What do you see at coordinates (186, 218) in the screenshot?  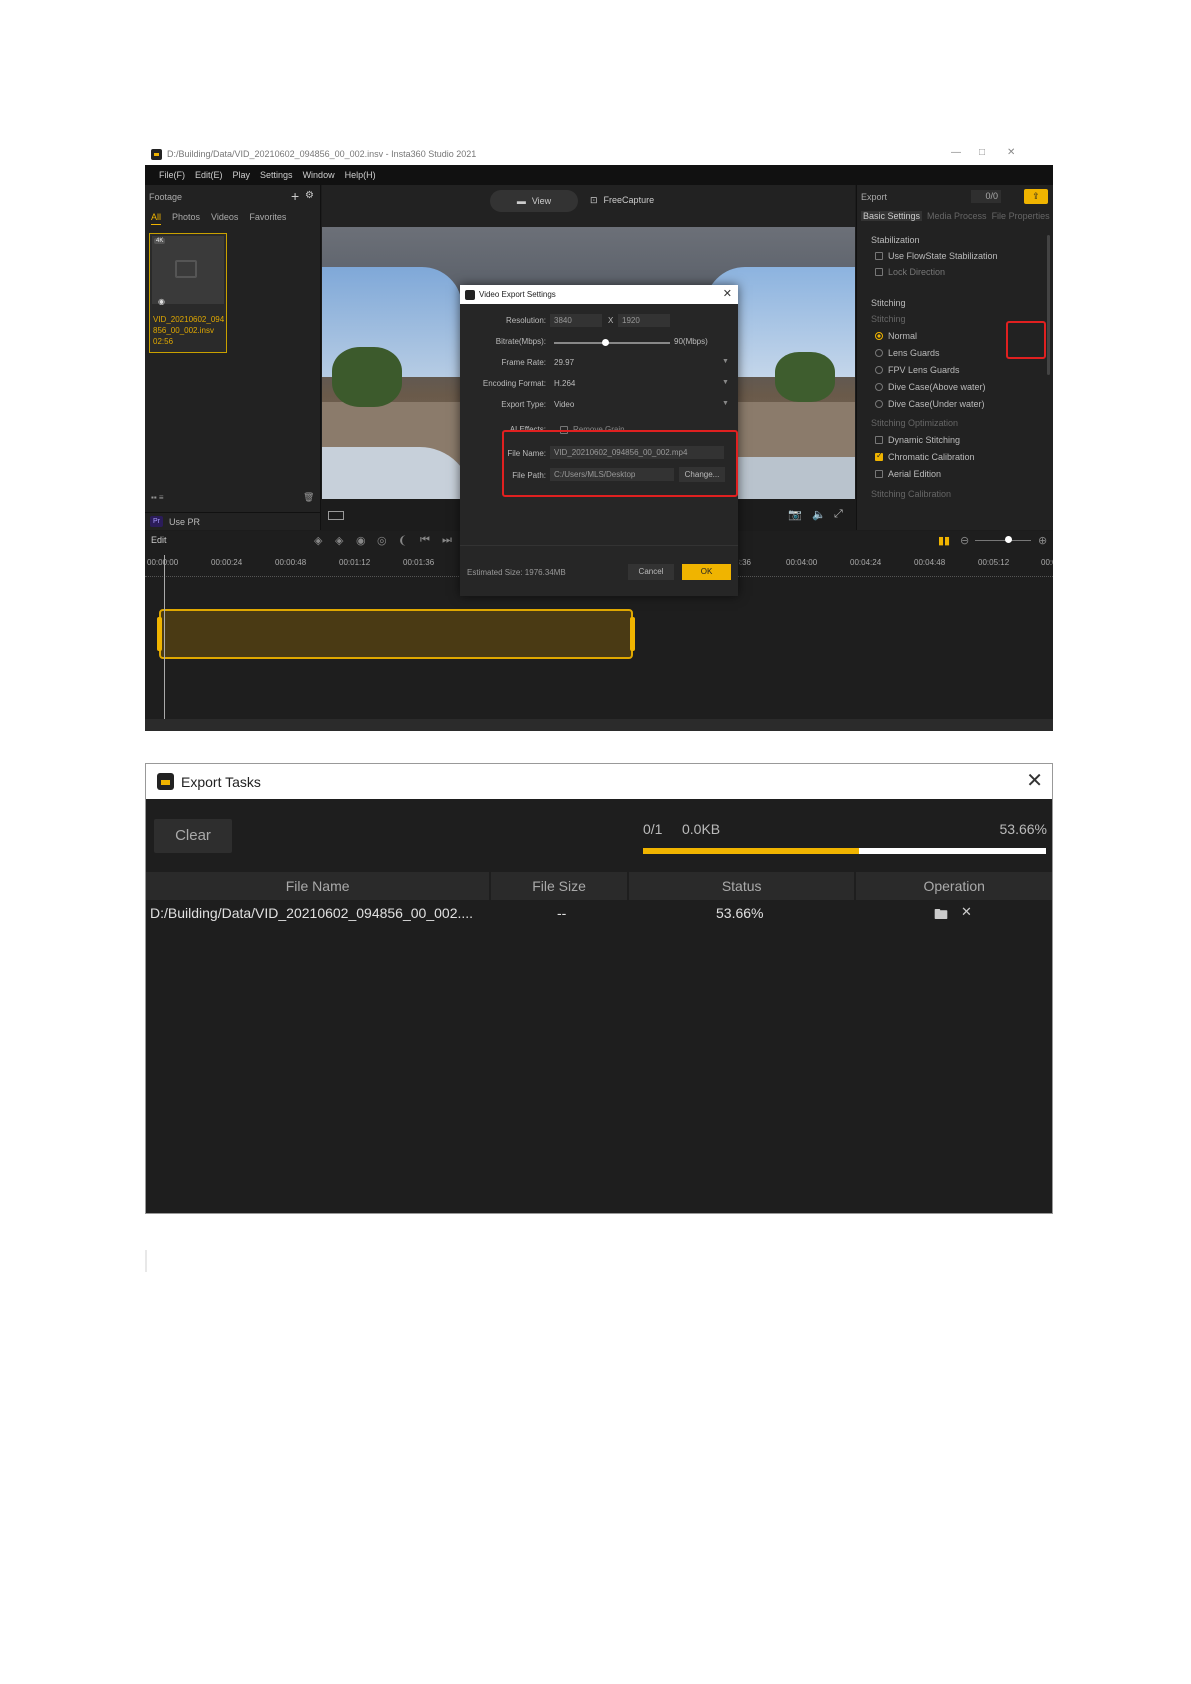 I see `tab-photos: Photos` at bounding box center [186, 218].